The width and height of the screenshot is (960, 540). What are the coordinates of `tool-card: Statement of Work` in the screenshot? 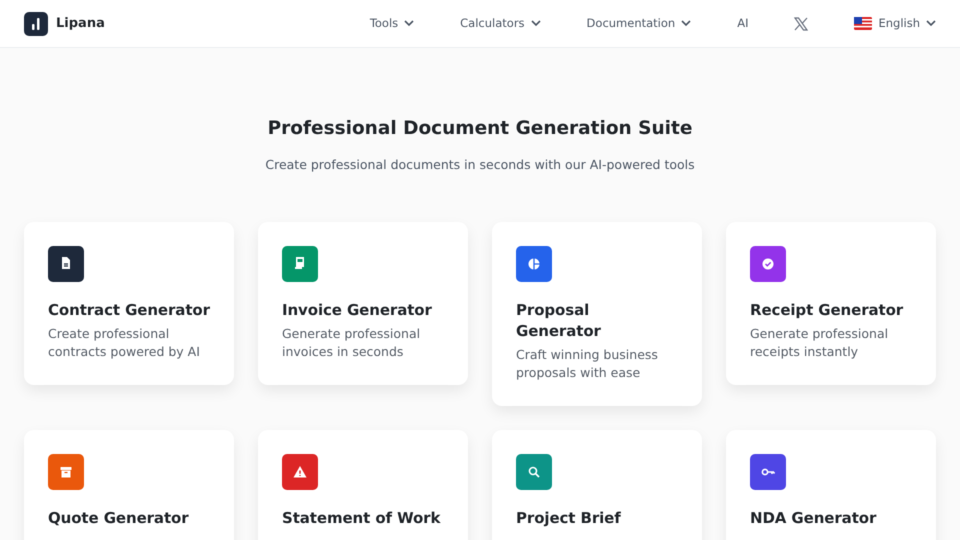 It's located at (363, 485).